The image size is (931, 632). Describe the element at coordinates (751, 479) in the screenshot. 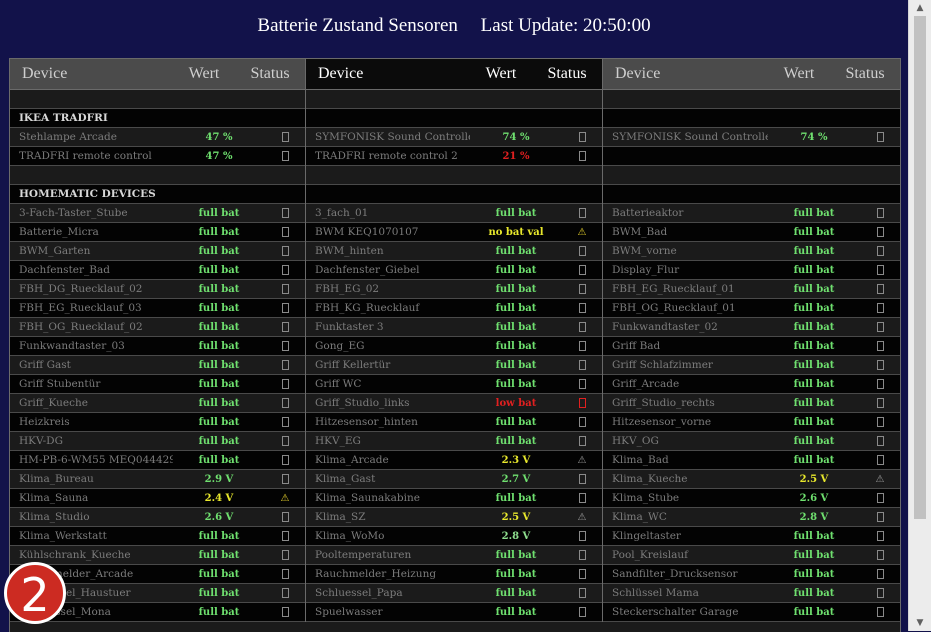

I see `device-row: Klima_Kueche 2.5 V ⚠` at that location.